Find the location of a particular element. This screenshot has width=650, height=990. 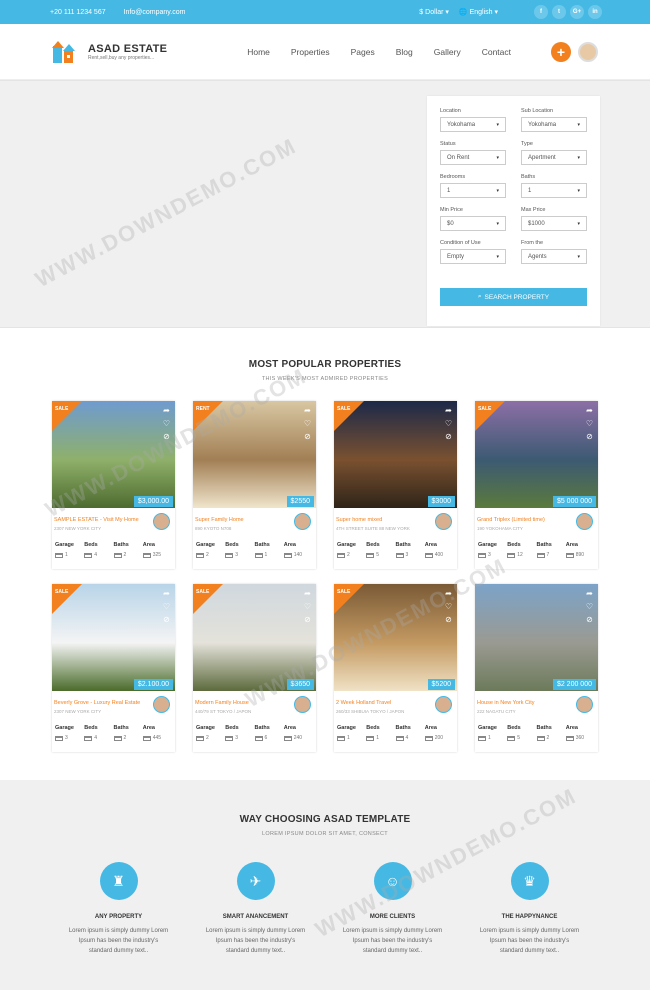

search-property-button: ⌕ SEARCH PROPERTY is located at coordinates (513, 297).